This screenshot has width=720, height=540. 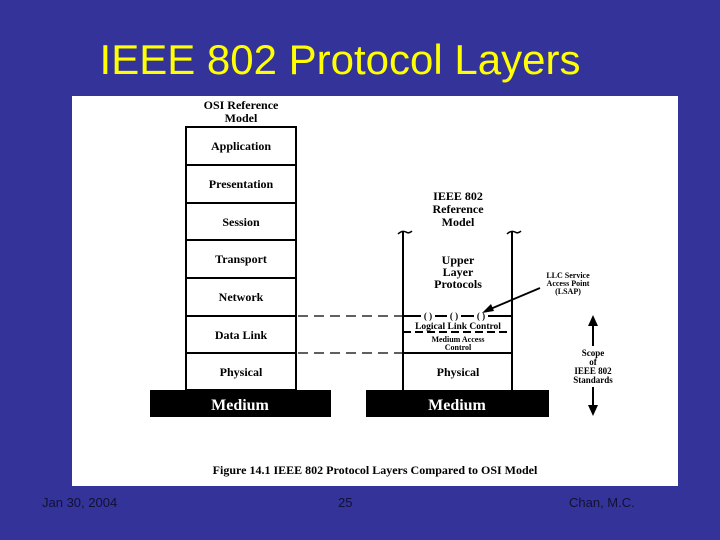 What do you see at coordinates (241, 372) in the screenshot?
I see `osi-layer-physical: Physical` at bounding box center [241, 372].